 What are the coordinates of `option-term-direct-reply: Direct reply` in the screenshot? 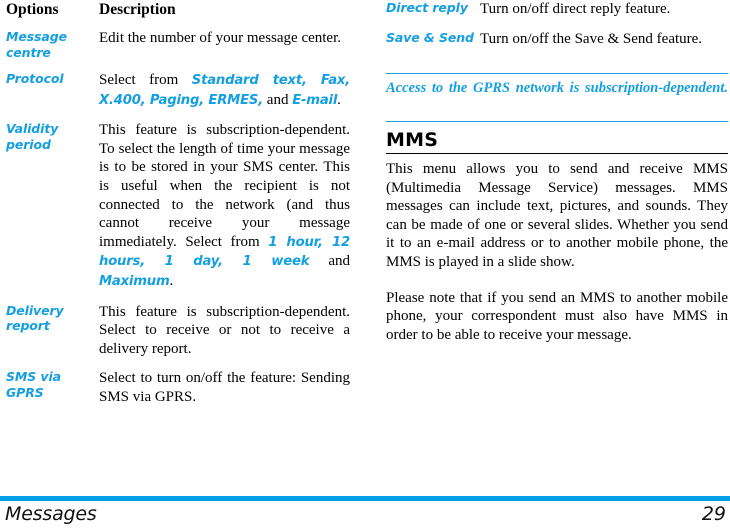 It's located at (427, 7).